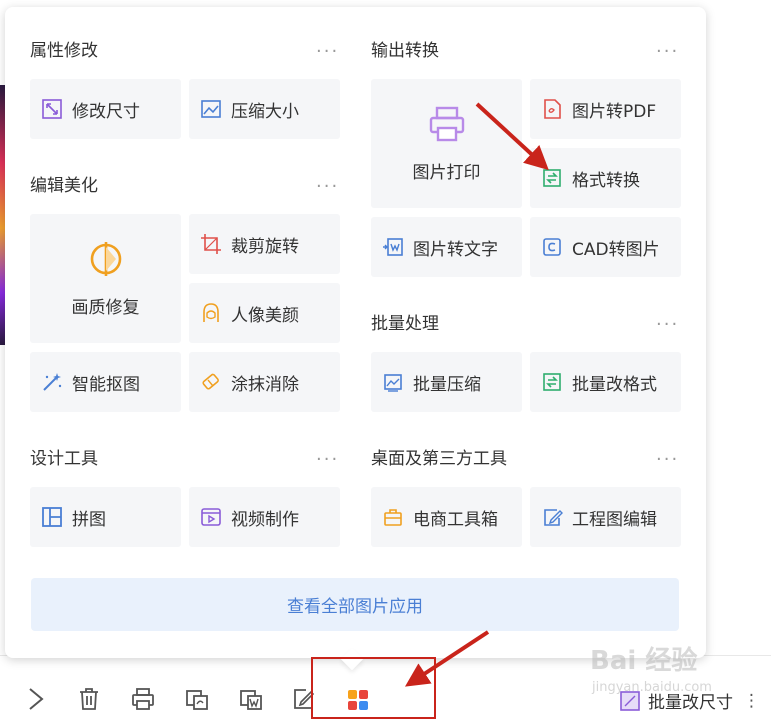 The width and height of the screenshot is (771, 721). What do you see at coordinates (64, 459) in the screenshot?
I see `section-title-design: 设计工具` at bounding box center [64, 459].